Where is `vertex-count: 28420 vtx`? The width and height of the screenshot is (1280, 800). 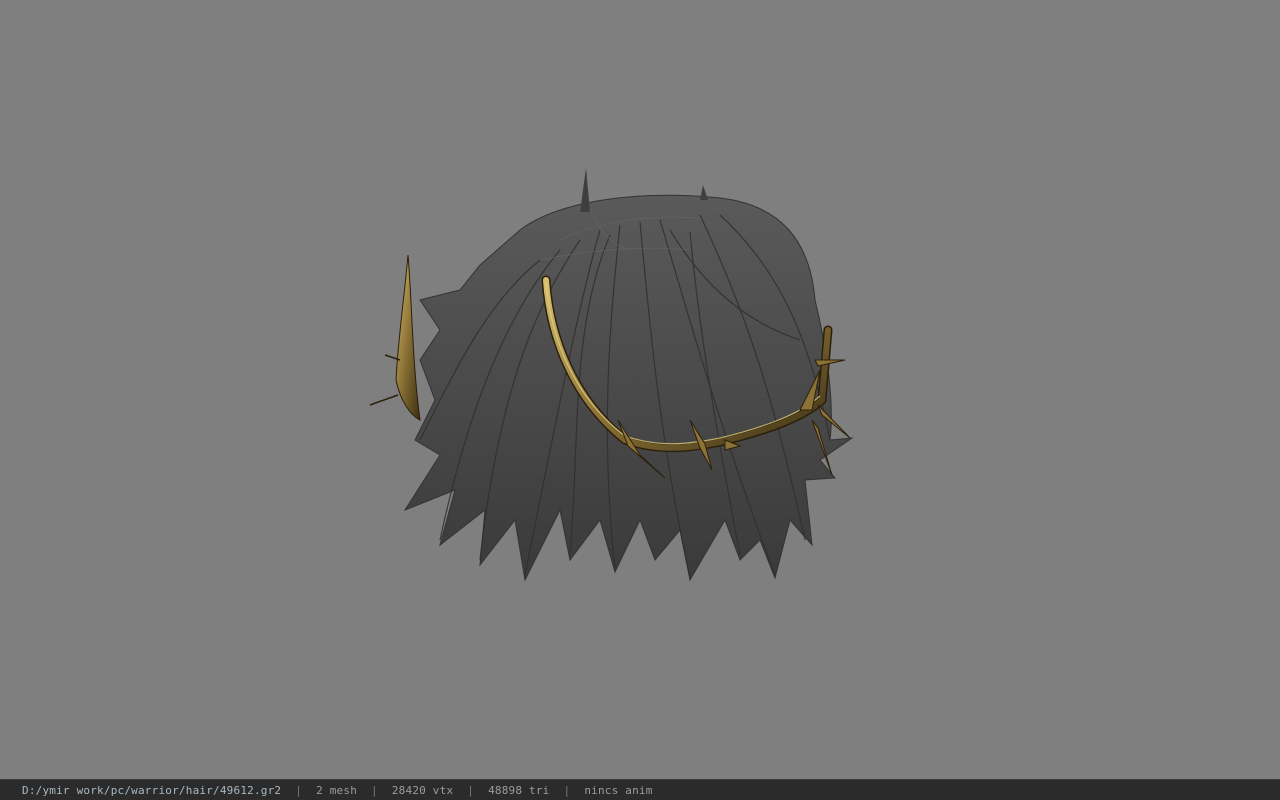
vertex-count: 28420 vtx is located at coordinates (422, 790).